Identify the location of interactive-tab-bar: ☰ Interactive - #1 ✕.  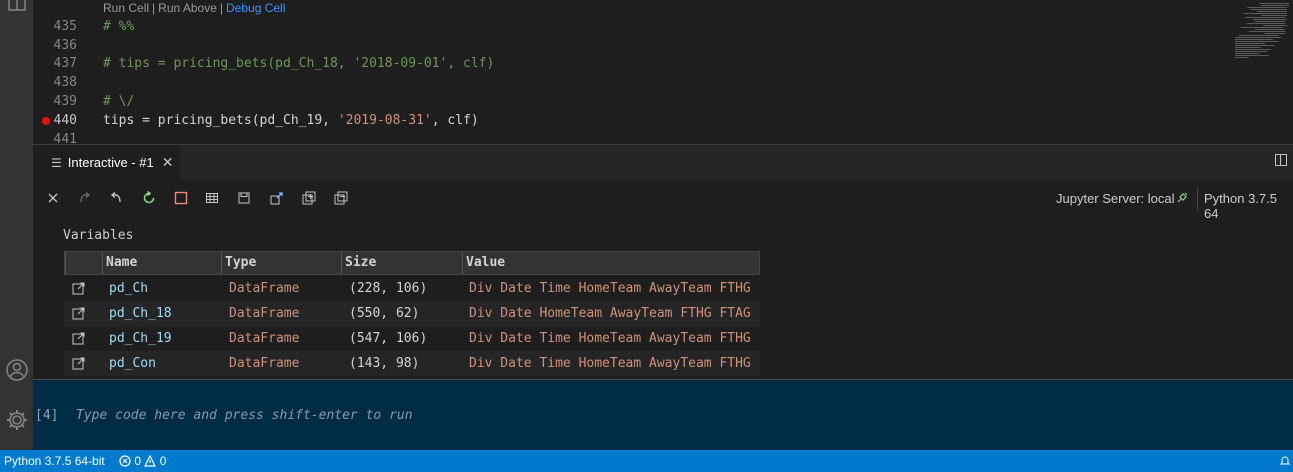
(663, 162).